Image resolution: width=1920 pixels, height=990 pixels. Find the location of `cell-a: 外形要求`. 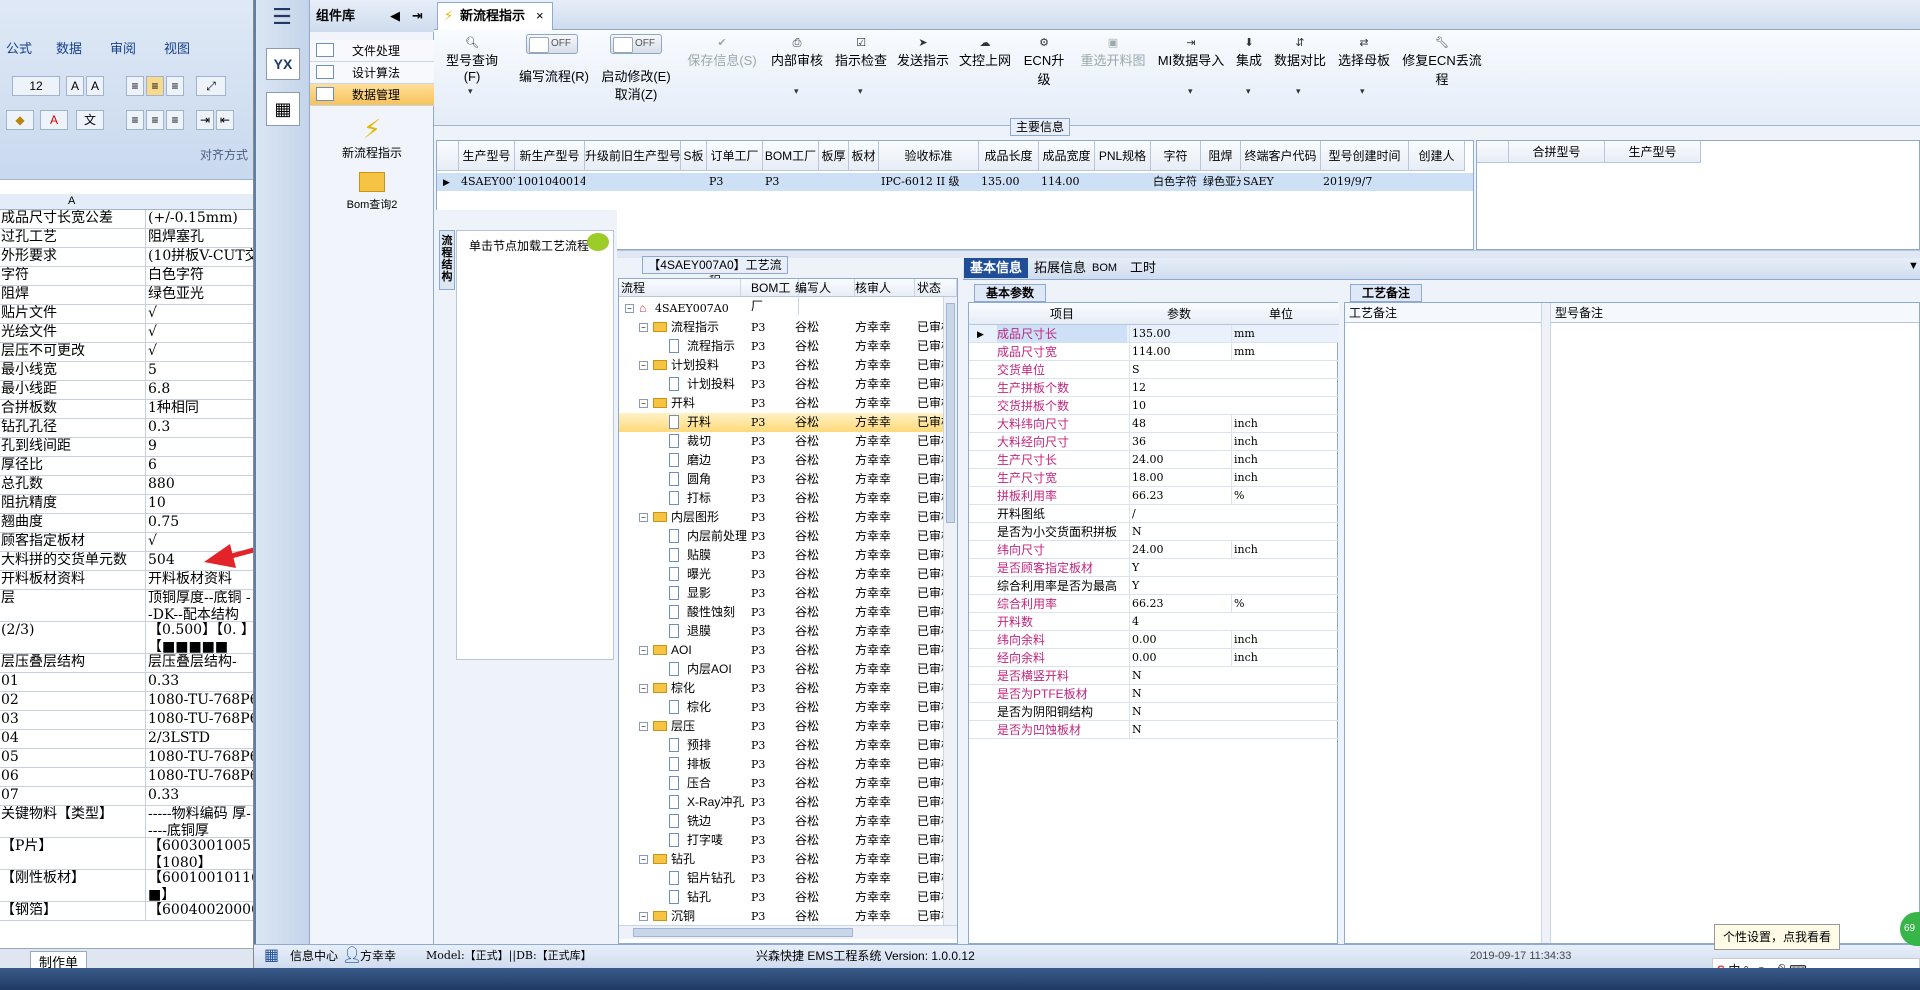

cell-a: 外形要求 is located at coordinates (73, 257).